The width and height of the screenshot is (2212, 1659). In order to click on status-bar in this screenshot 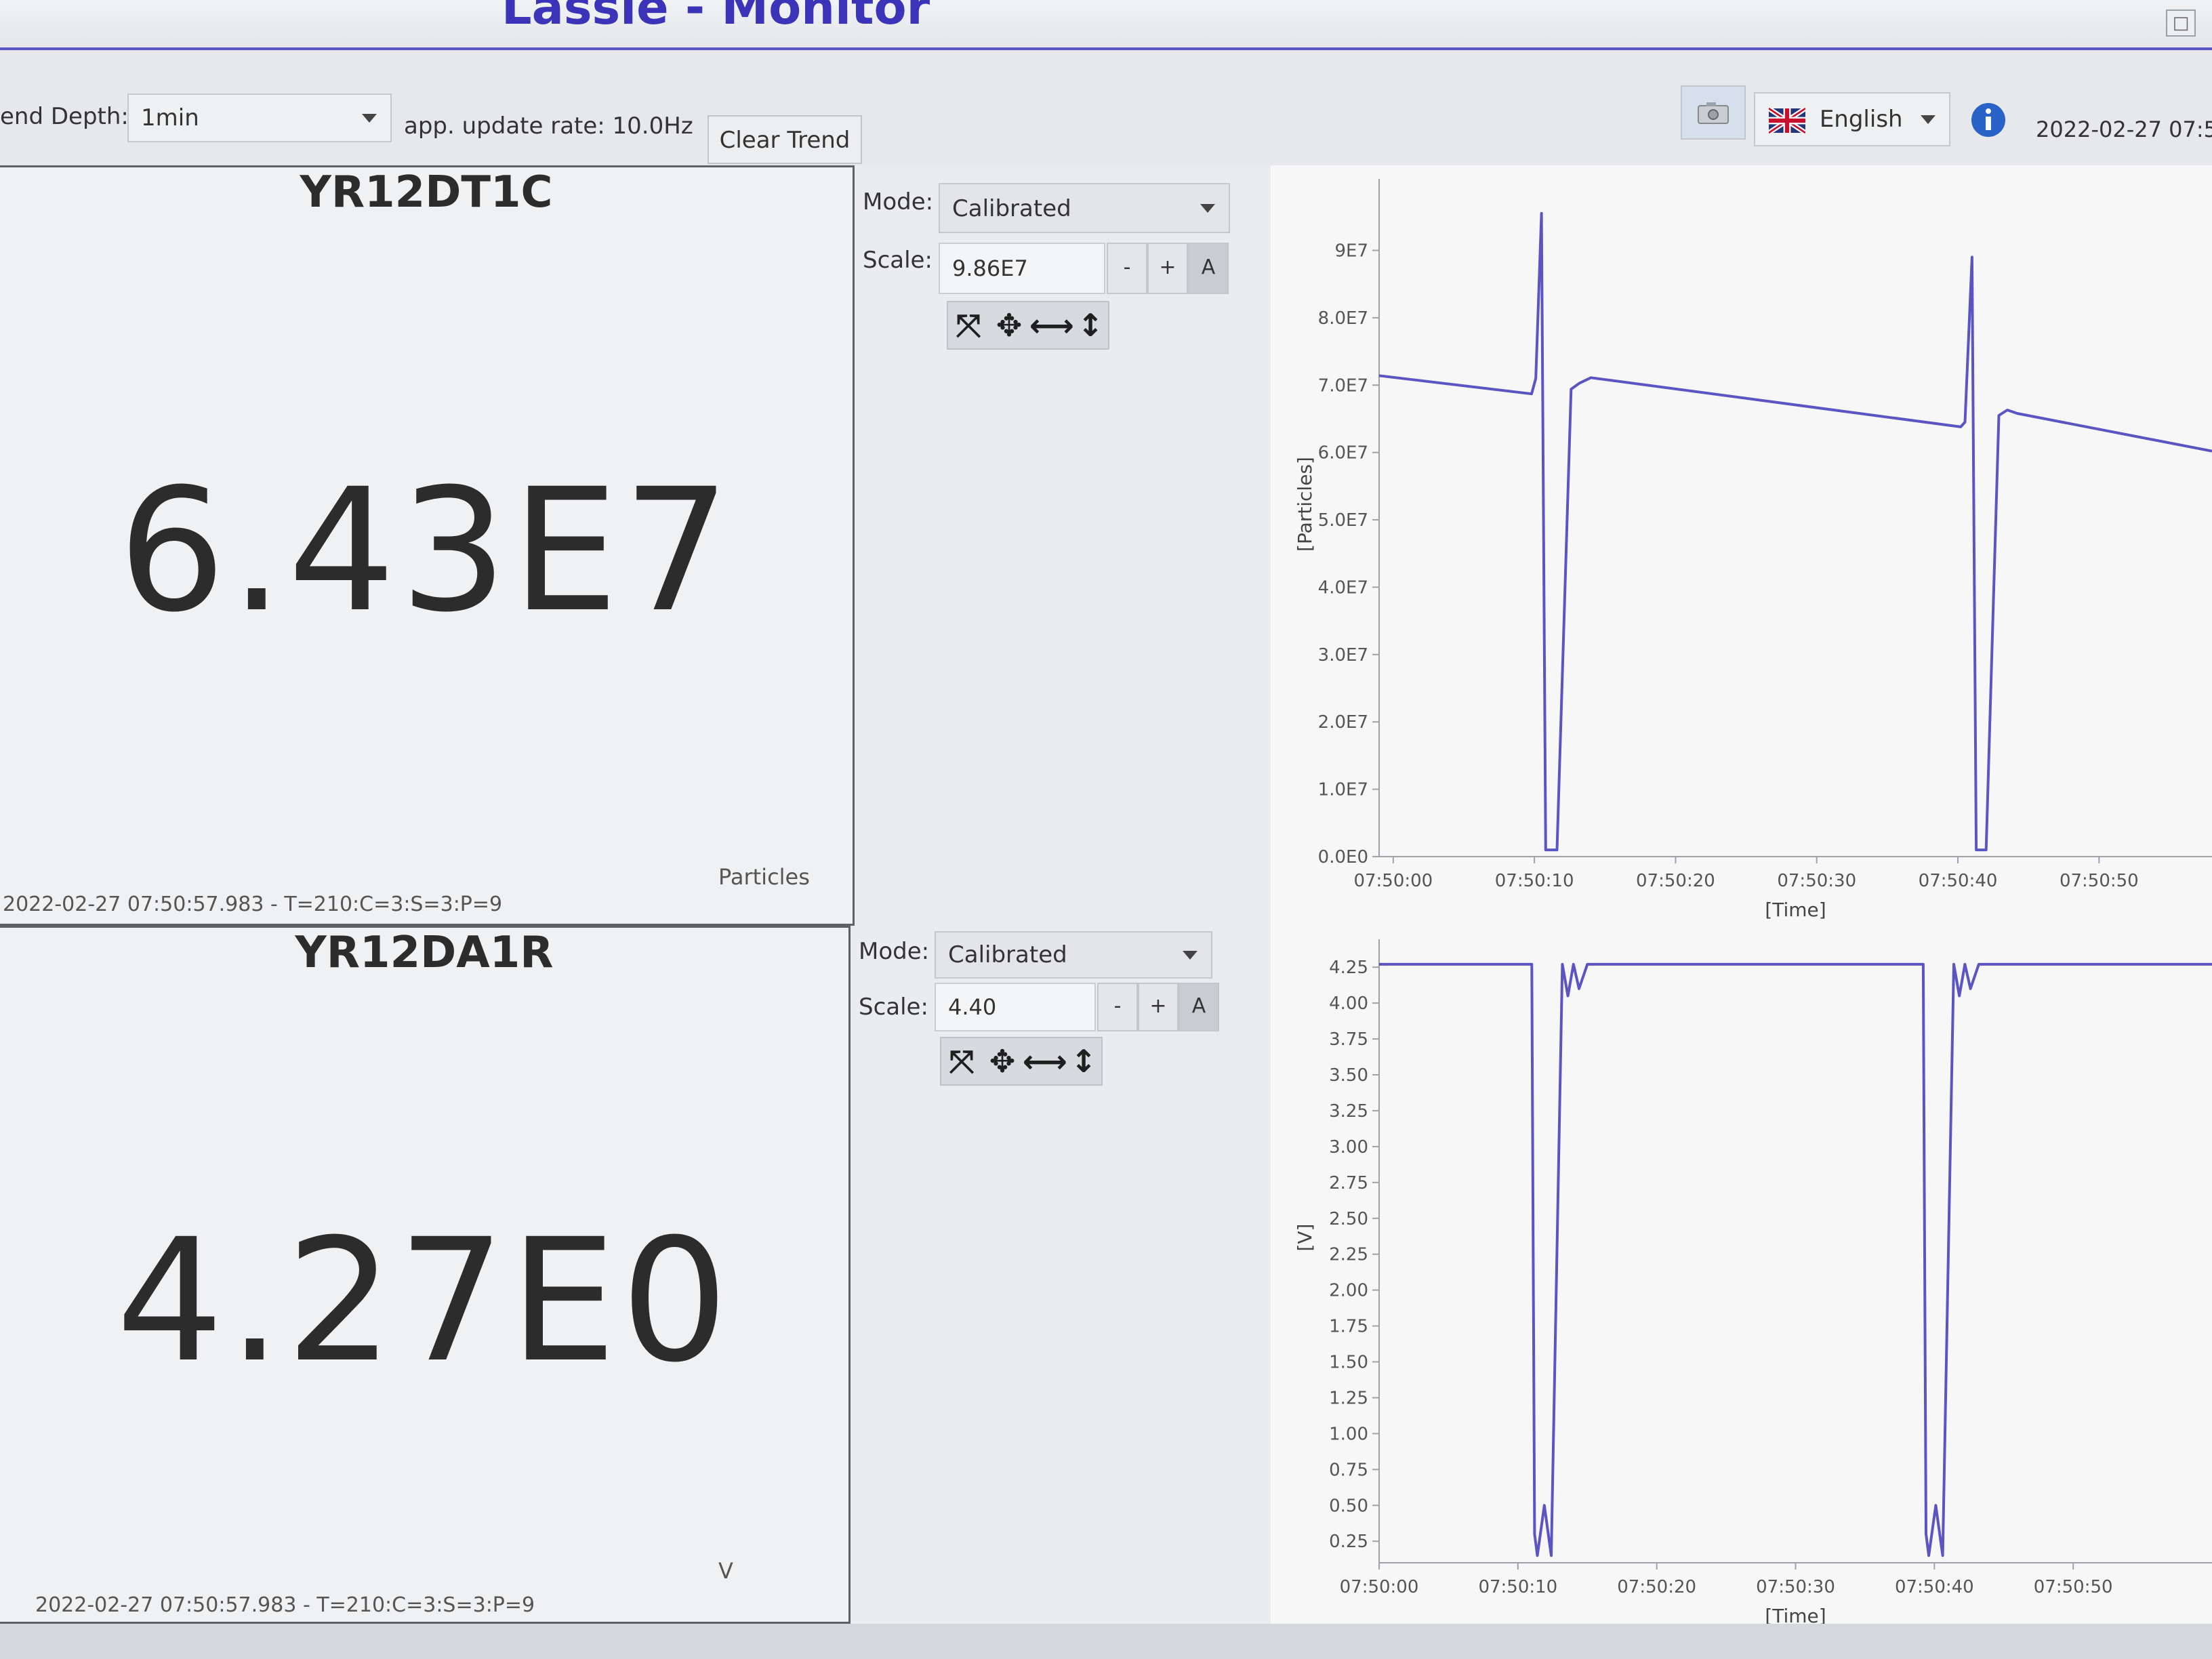, I will do `click(1106, 1642)`.